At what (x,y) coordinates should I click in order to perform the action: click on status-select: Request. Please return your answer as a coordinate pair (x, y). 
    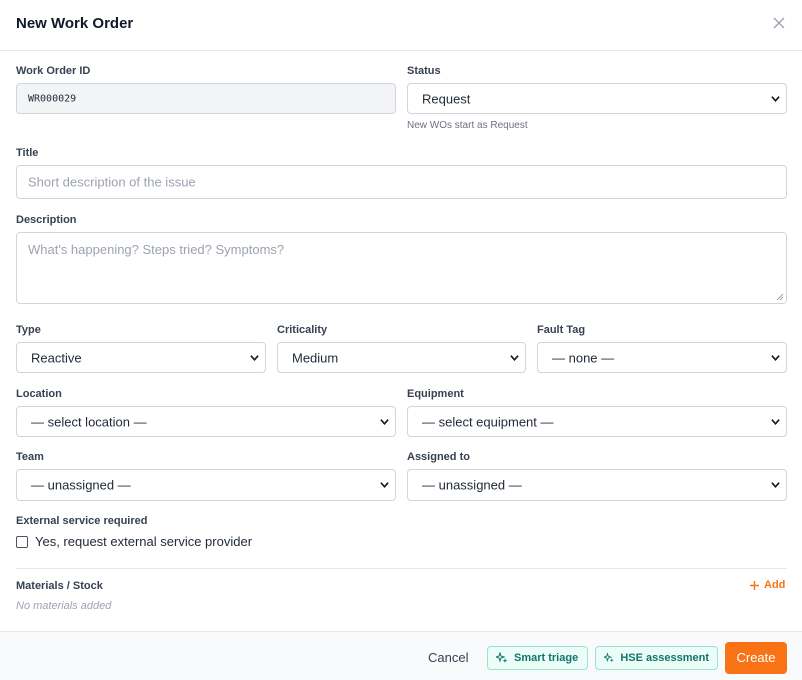
    Looking at the image, I should click on (597, 98).